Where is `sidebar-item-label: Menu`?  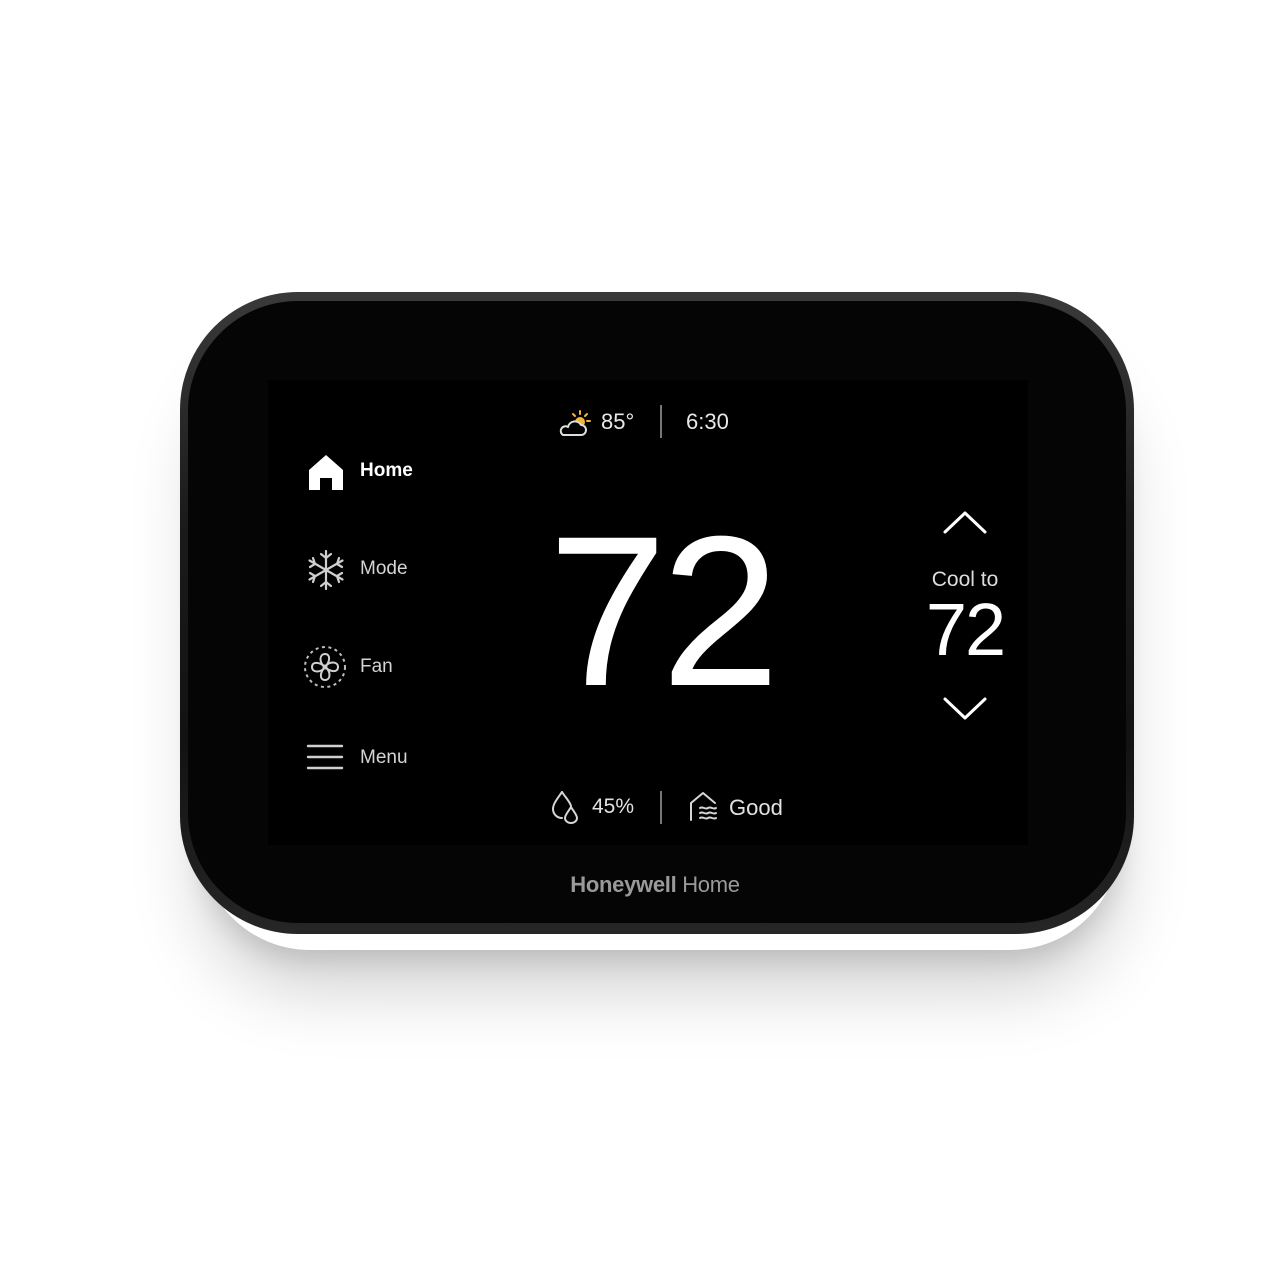 sidebar-item-label: Menu is located at coordinates (384, 757).